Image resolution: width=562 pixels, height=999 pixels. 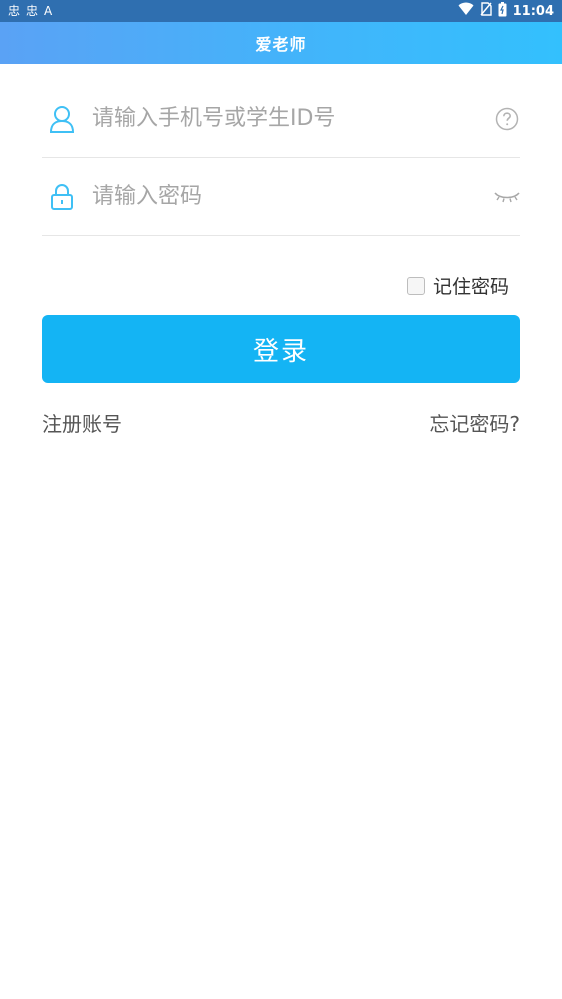 I want to click on app-header: 爱老师, so click(x=281, y=43).